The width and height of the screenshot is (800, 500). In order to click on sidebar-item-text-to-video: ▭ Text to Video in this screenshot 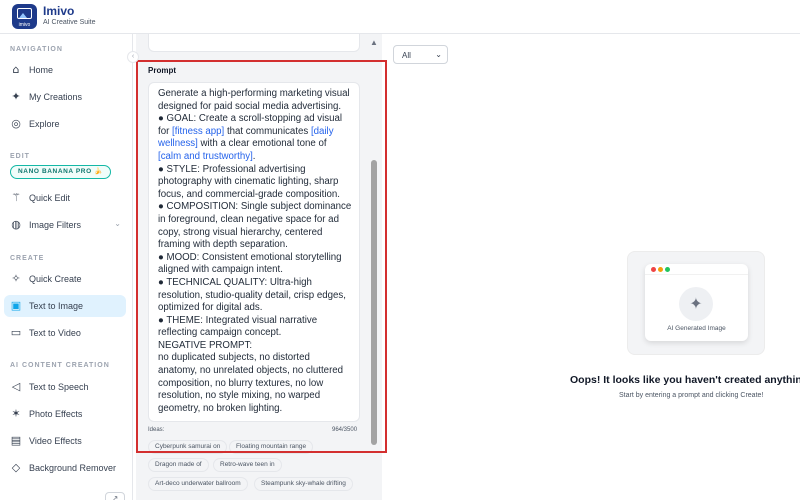, I will do `click(65, 333)`.